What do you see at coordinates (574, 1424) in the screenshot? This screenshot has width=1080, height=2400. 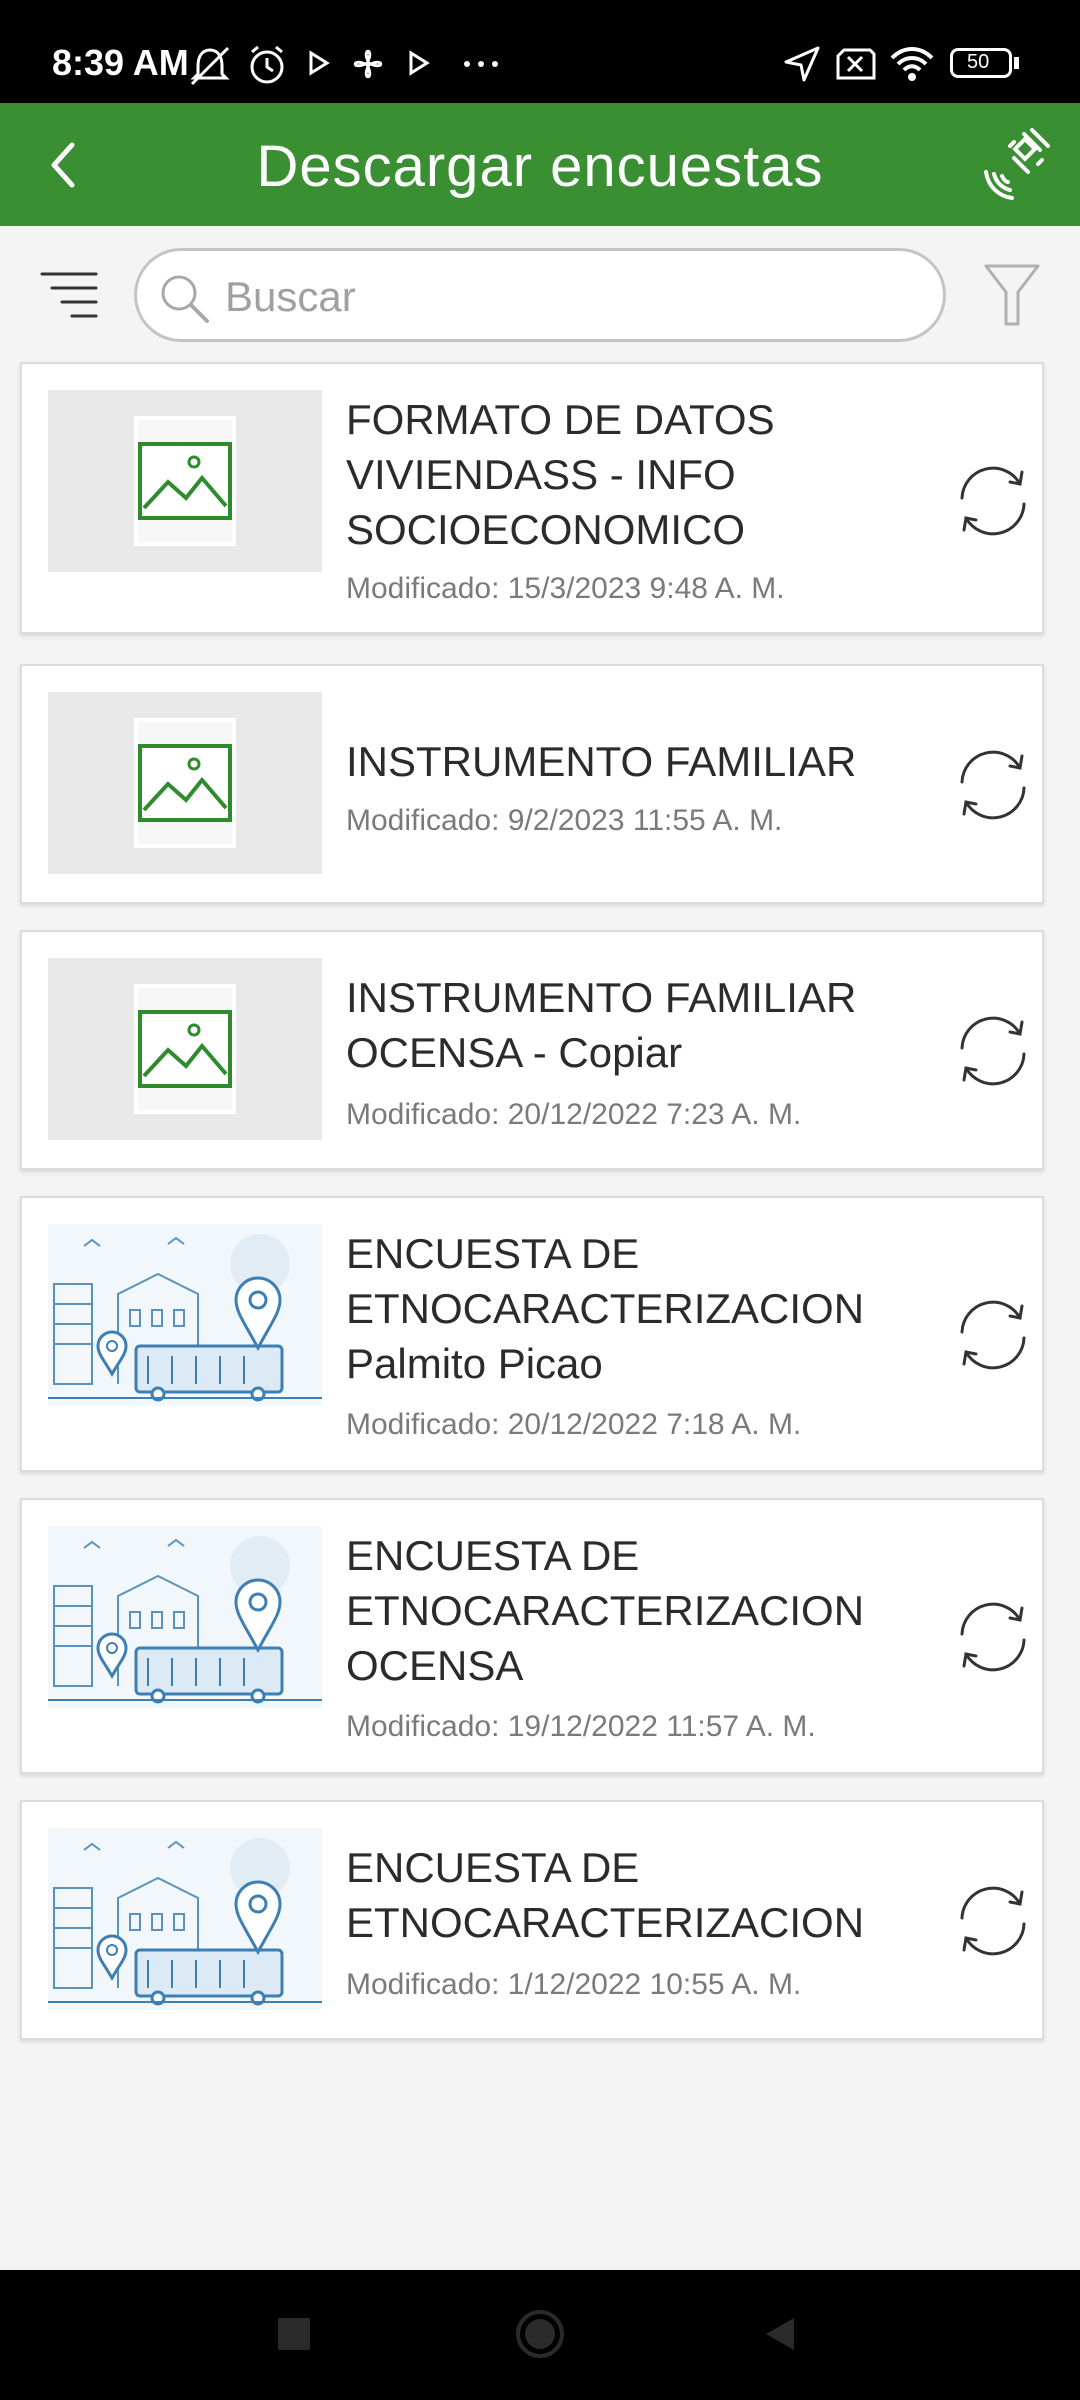 I see `survey-modified: Modificado: 20/12/2022 7:18 A. M.` at bounding box center [574, 1424].